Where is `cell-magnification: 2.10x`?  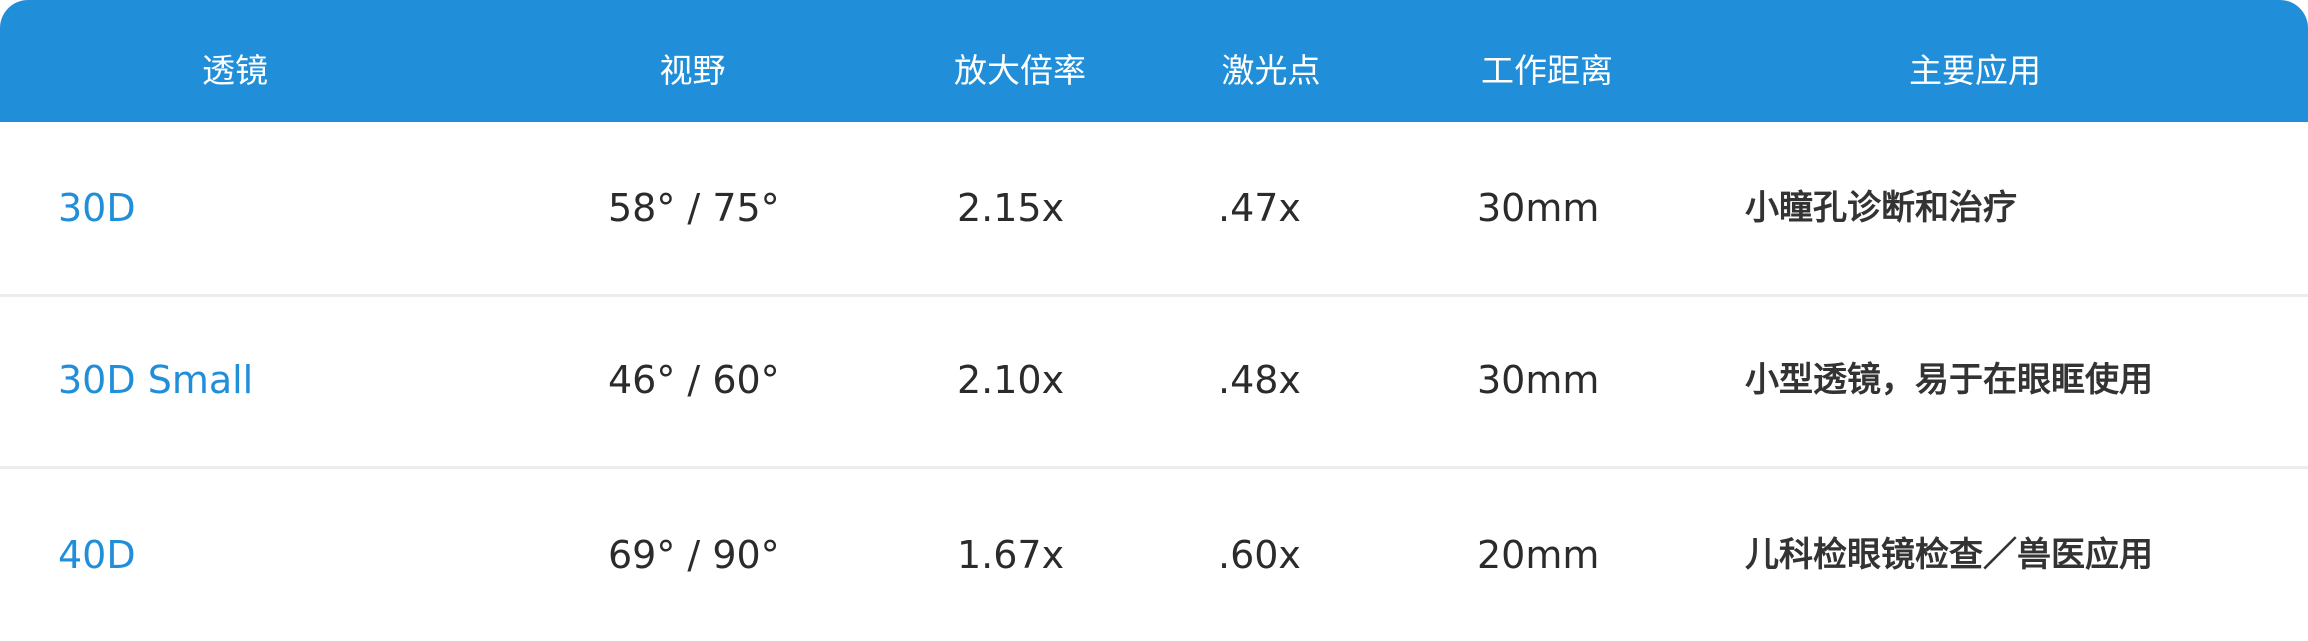
cell-magnification: 2.10x is located at coordinates (1011, 380).